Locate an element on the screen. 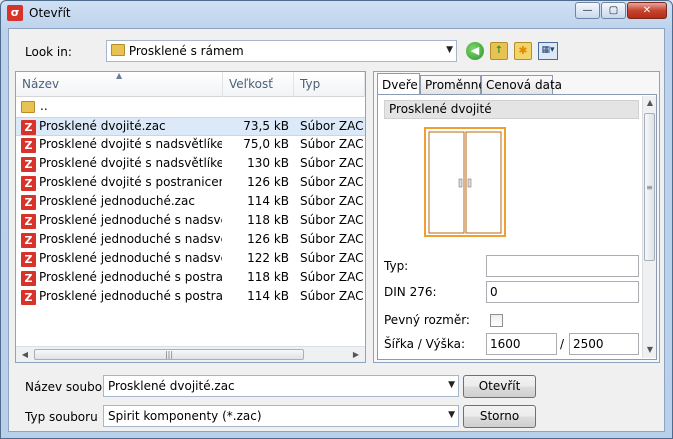 The height and width of the screenshot is (439, 673). tab-cenova-data: Cenová data is located at coordinates (521, 84).